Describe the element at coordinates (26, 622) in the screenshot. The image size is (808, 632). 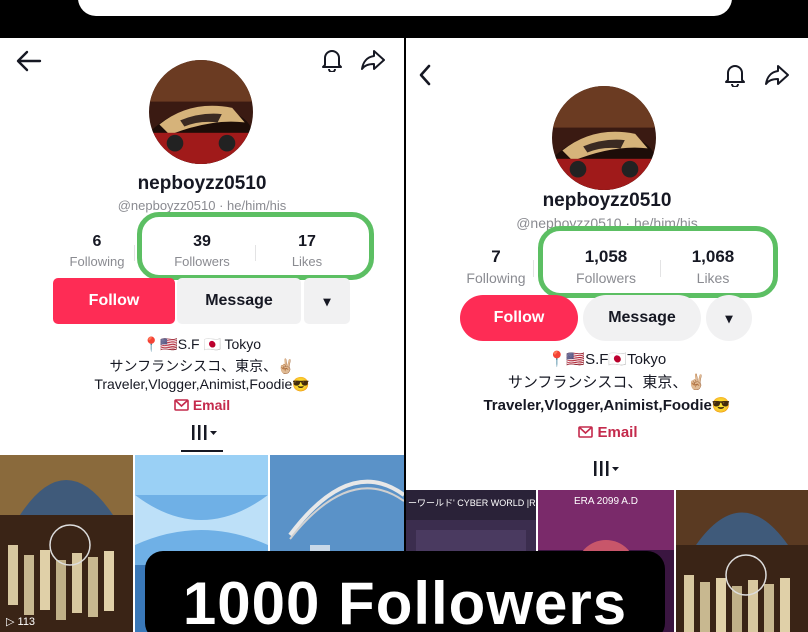
I see `views-number: 113` at that location.